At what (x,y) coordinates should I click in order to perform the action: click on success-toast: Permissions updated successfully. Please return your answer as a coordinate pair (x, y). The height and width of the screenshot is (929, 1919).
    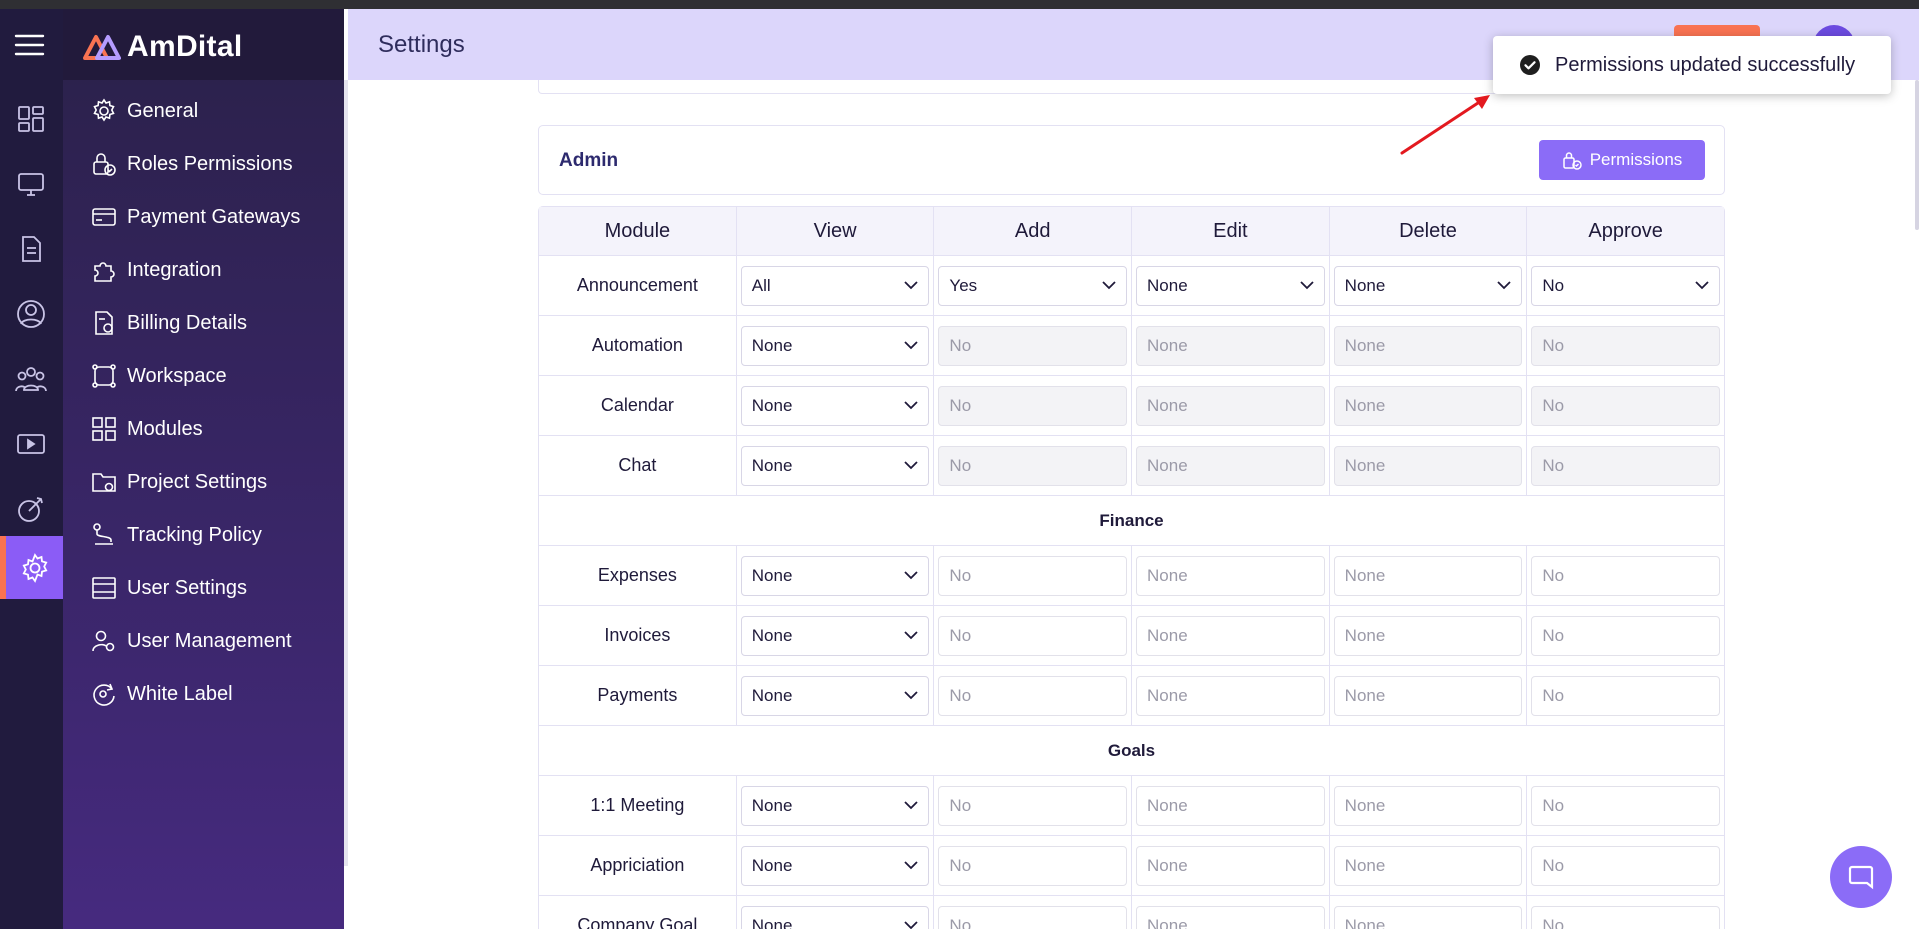
    Looking at the image, I should click on (1692, 65).